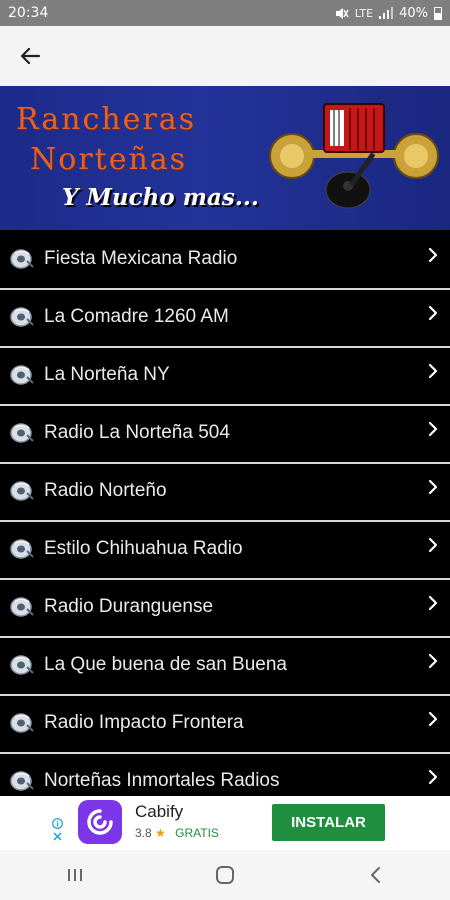 This screenshot has width=450, height=900. Describe the element at coordinates (225, 490) in the screenshot. I see `station-list-item: Radio Norteño` at that location.